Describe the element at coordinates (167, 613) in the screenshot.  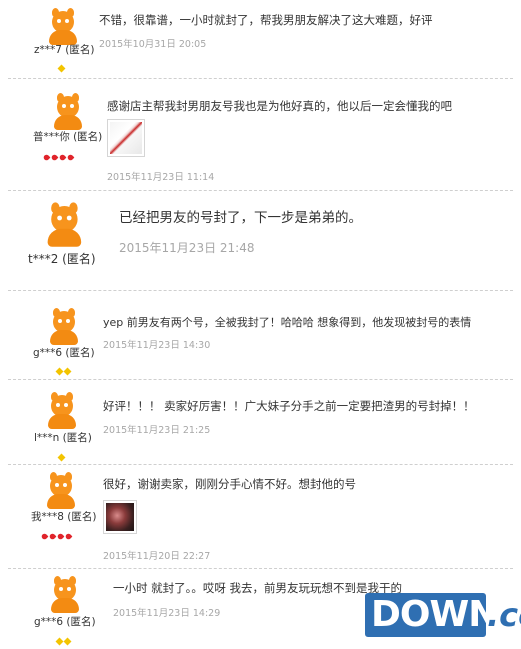
I see `review-date: 2015年11月23日 14:29` at that location.